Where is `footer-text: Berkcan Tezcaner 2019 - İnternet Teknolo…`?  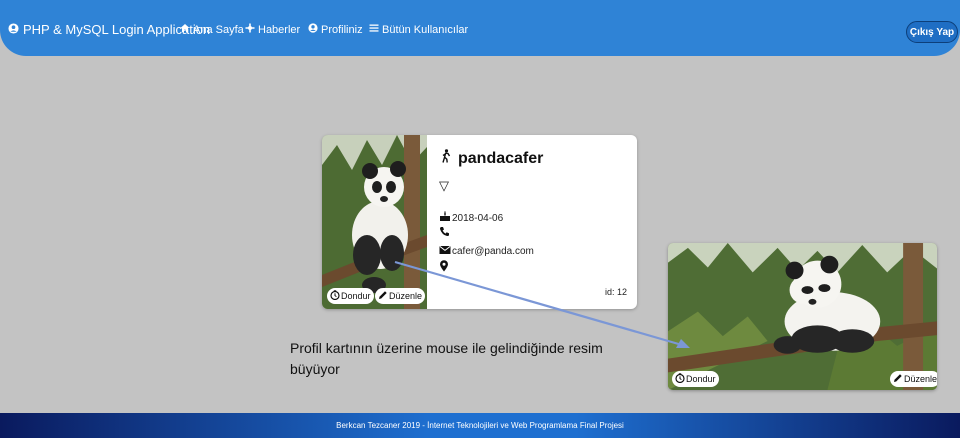 footer-text: Berkcan Tezcaner 2019 - İnternet Teknolo… is located at coordinates (480, 425).